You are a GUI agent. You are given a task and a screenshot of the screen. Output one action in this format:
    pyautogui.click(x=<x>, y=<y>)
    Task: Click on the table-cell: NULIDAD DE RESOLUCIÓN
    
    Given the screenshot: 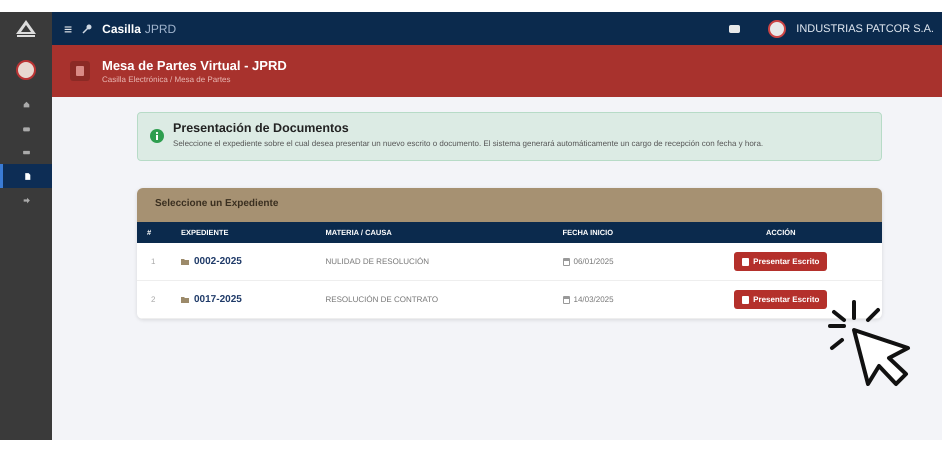 What is the action you would take?
    pyautogui.click(x=434, y=261)
    